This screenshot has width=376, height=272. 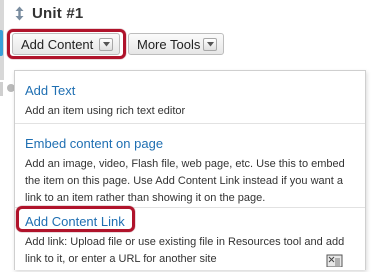 What do you see at coordinates (1, 43) in the screenshot?
I see `active-indicator` at bounding box center [1, 43].